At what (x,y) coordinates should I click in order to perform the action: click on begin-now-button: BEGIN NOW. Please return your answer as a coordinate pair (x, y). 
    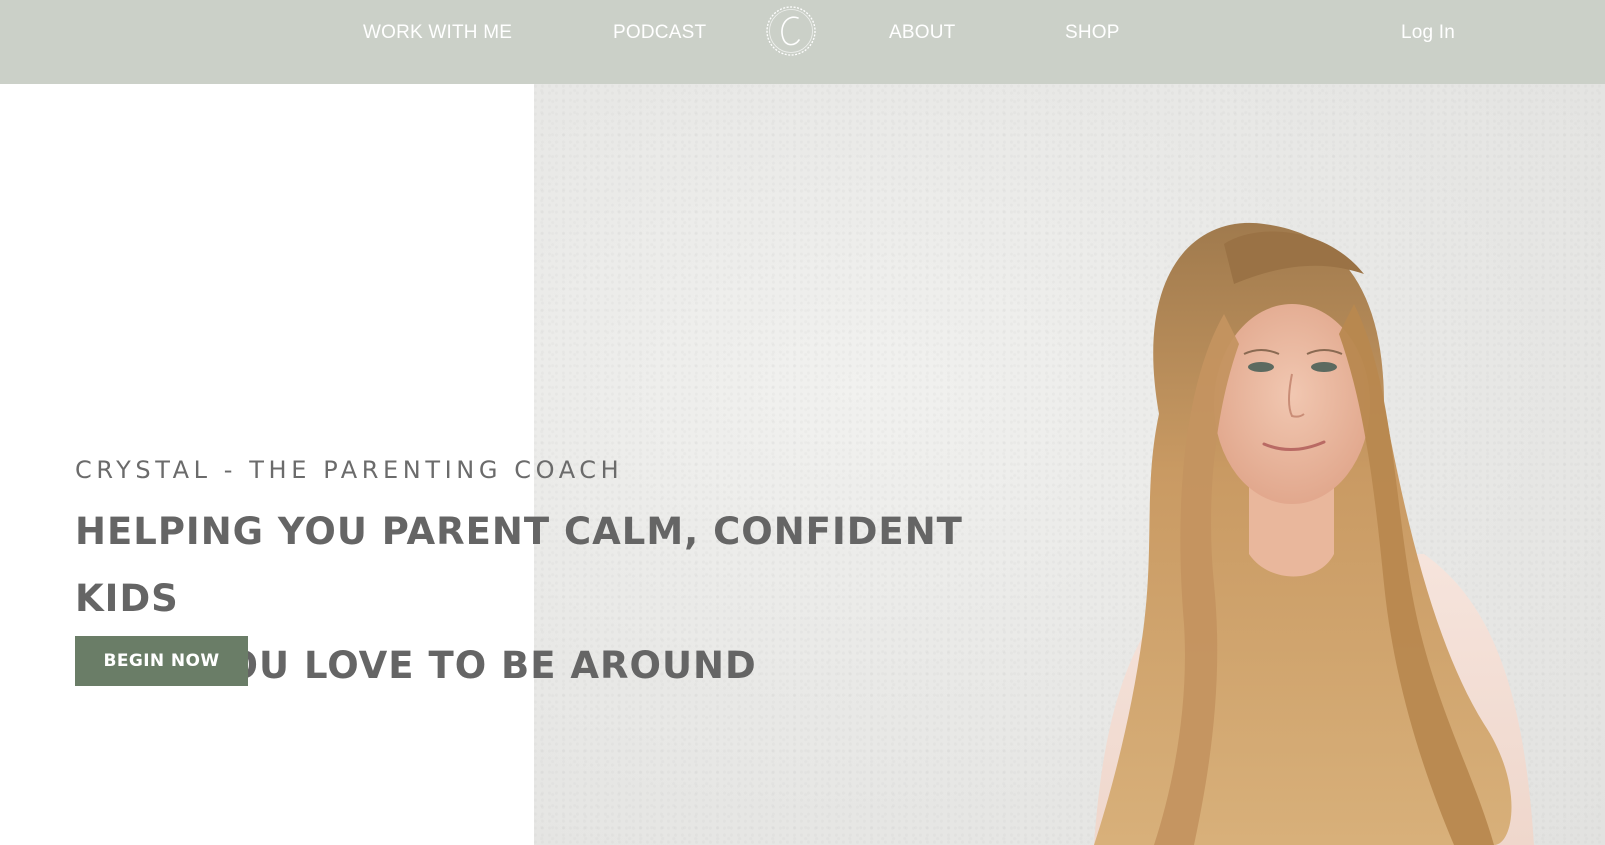
    Looking at the image, I should click on (161, 661).